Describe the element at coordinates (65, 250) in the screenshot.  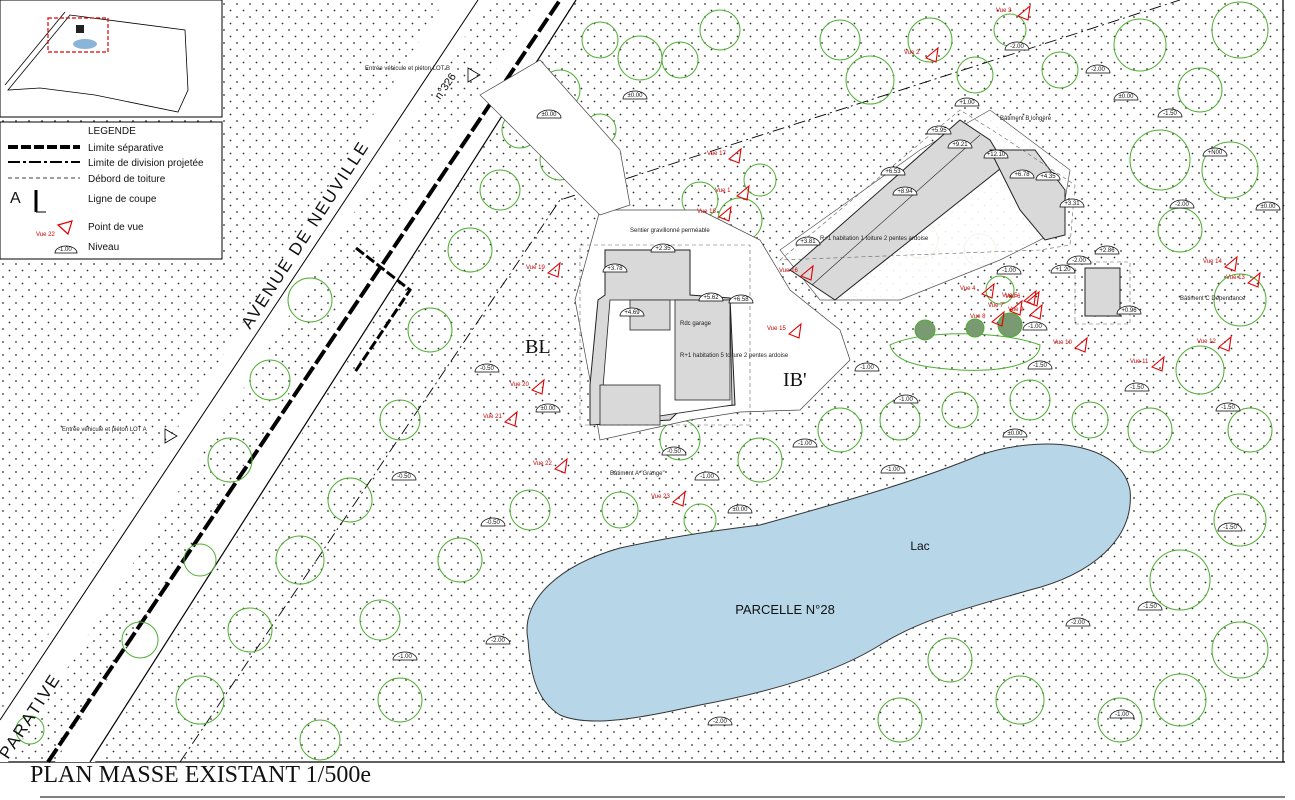
I see `legend-niveau-symbol: -1.00` at that location.